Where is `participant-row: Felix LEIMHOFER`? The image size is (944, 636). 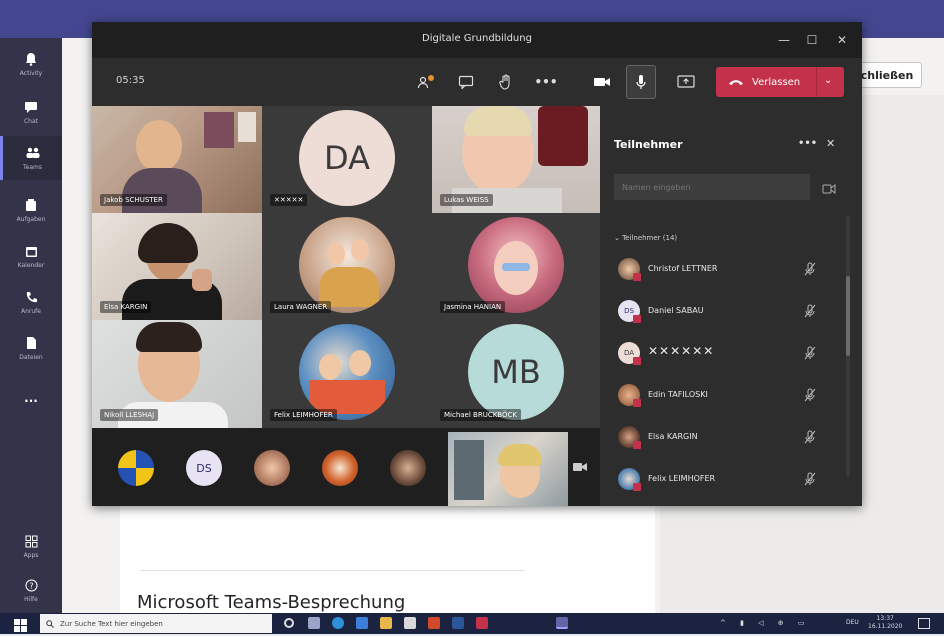
participant-row: Felix LEIMHOFER is located at coordinates (729, 479).